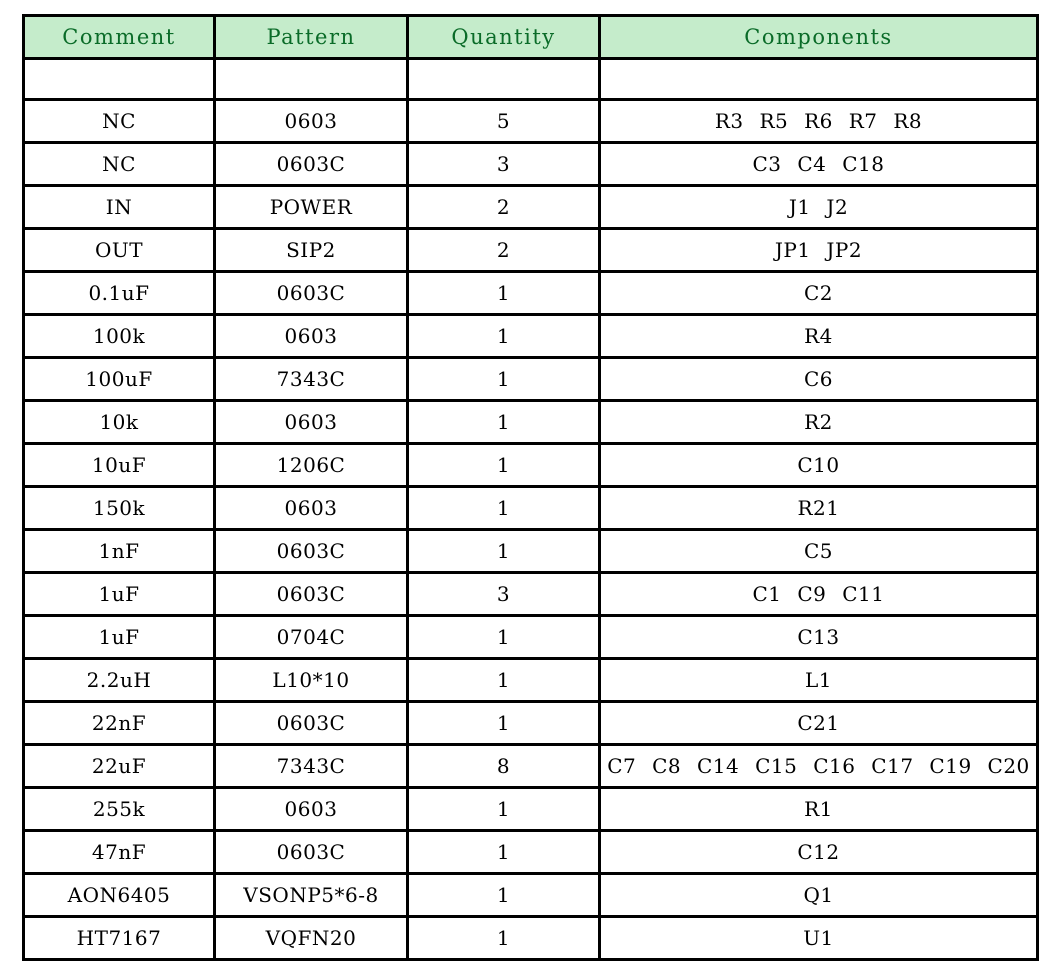  What do you see at coordinates (818, 293) in the screenshot?
I see `components-text: C2` at bounding box center [818, 293].